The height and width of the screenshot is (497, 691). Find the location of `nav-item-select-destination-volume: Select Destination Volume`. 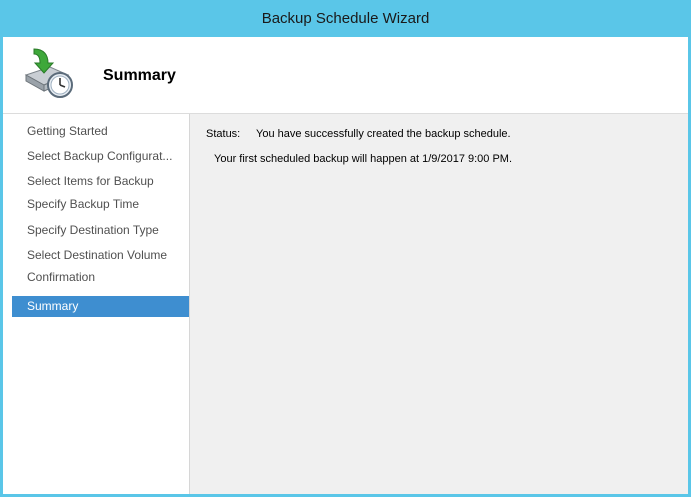

nav-item-select-destination-volume: Select Destination Volume is located at coordinates (100, 255).